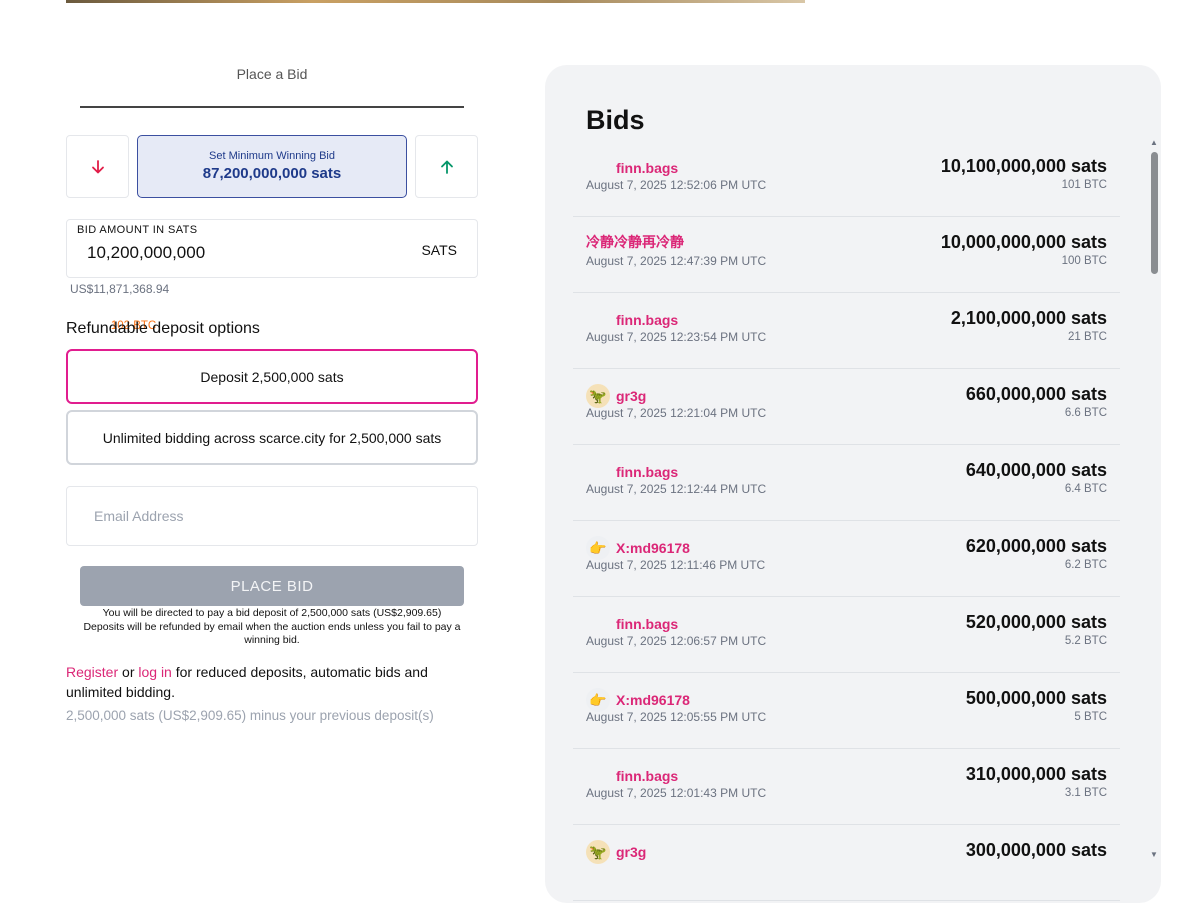  What do you see at coordinates (435, 1) in the screenshot?
I see `banner-image-edge` at bounding box center [435, 1].